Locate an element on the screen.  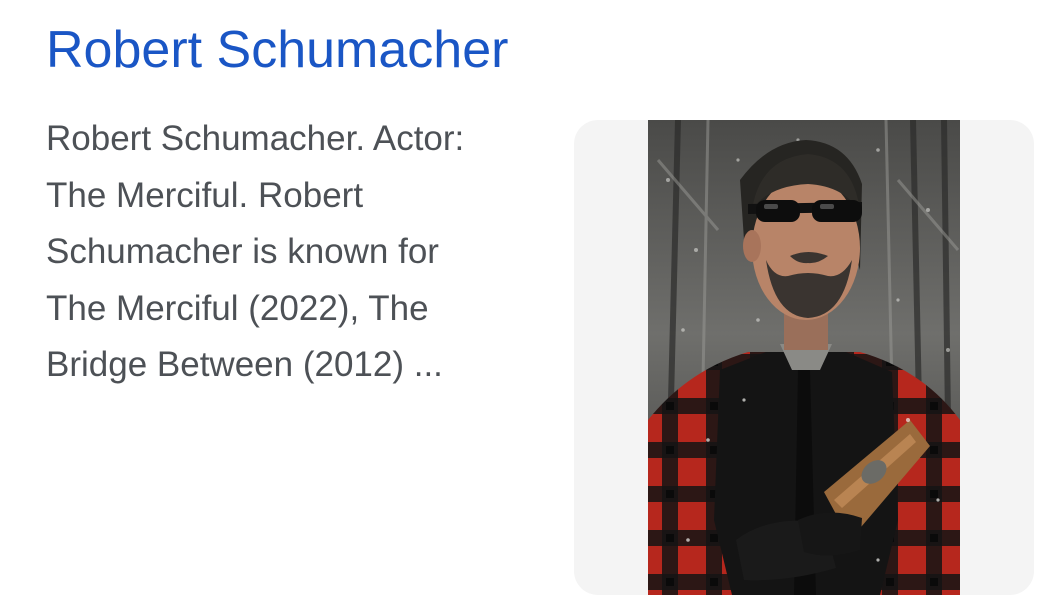
snippet-line: The Merciful. Robert is located at coordinates (205, 195).